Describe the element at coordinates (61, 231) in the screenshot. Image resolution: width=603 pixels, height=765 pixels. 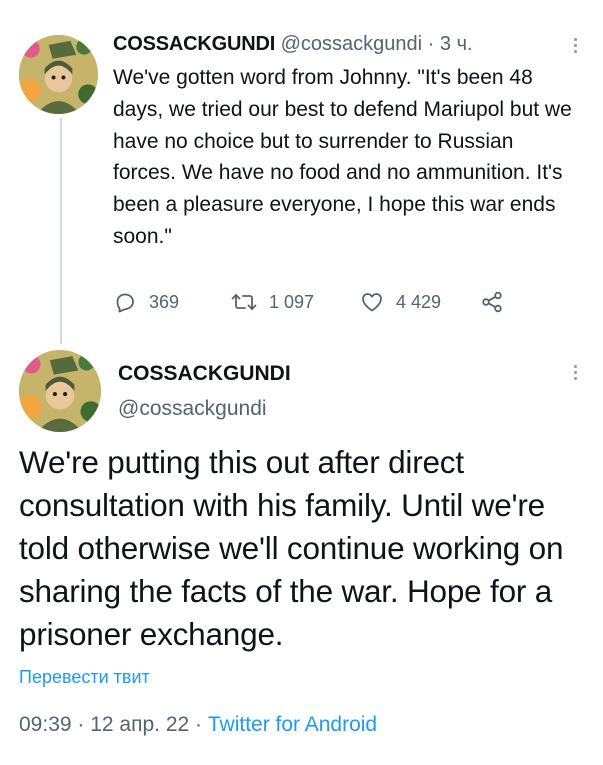
I see `thread-line` at that location.